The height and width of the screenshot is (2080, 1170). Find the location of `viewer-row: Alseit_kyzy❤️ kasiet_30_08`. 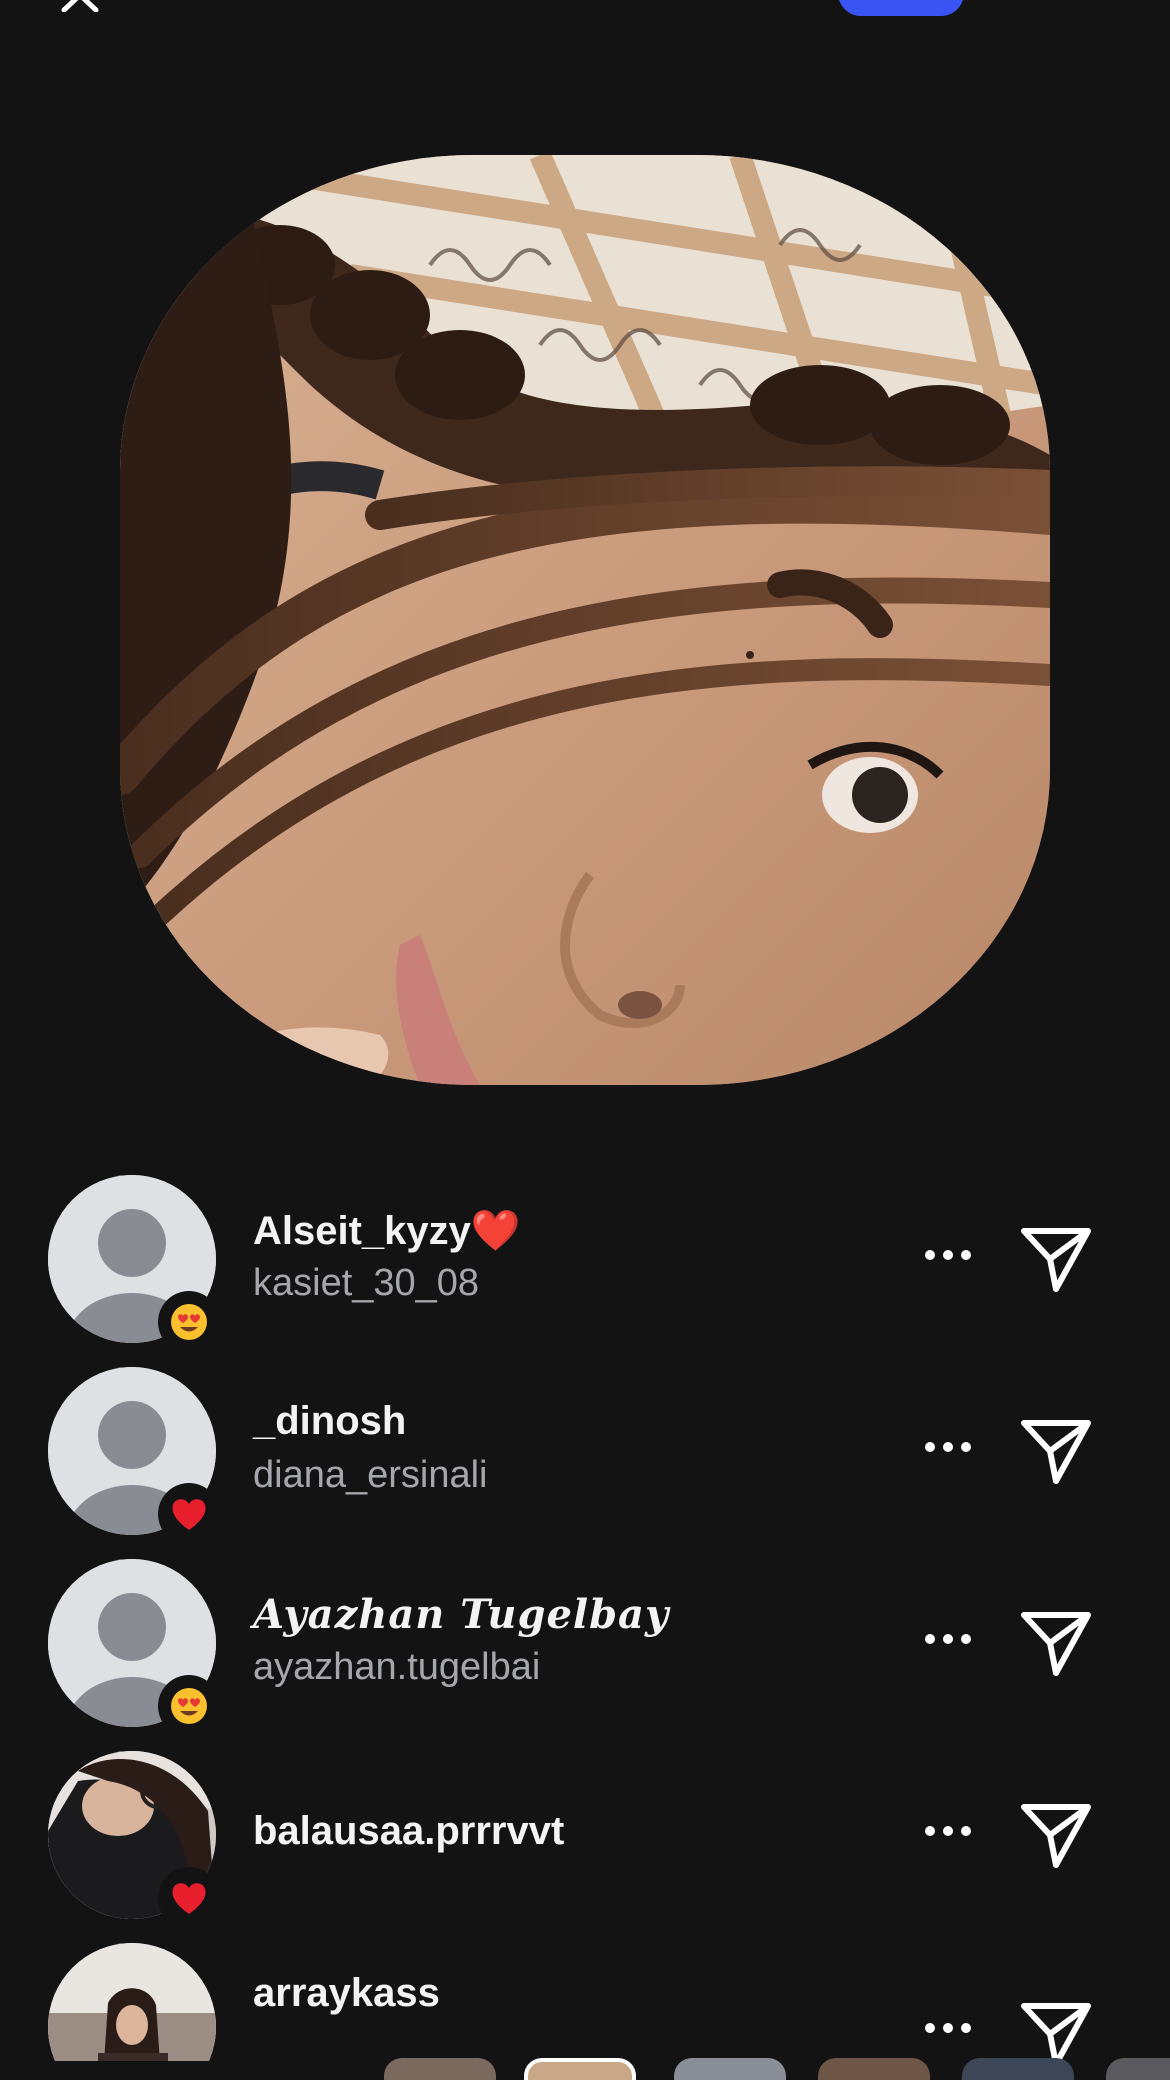

viewer-row: Alseit_kyzy❤️ kasiet_30_08 is located at coordinates (585, 1264).